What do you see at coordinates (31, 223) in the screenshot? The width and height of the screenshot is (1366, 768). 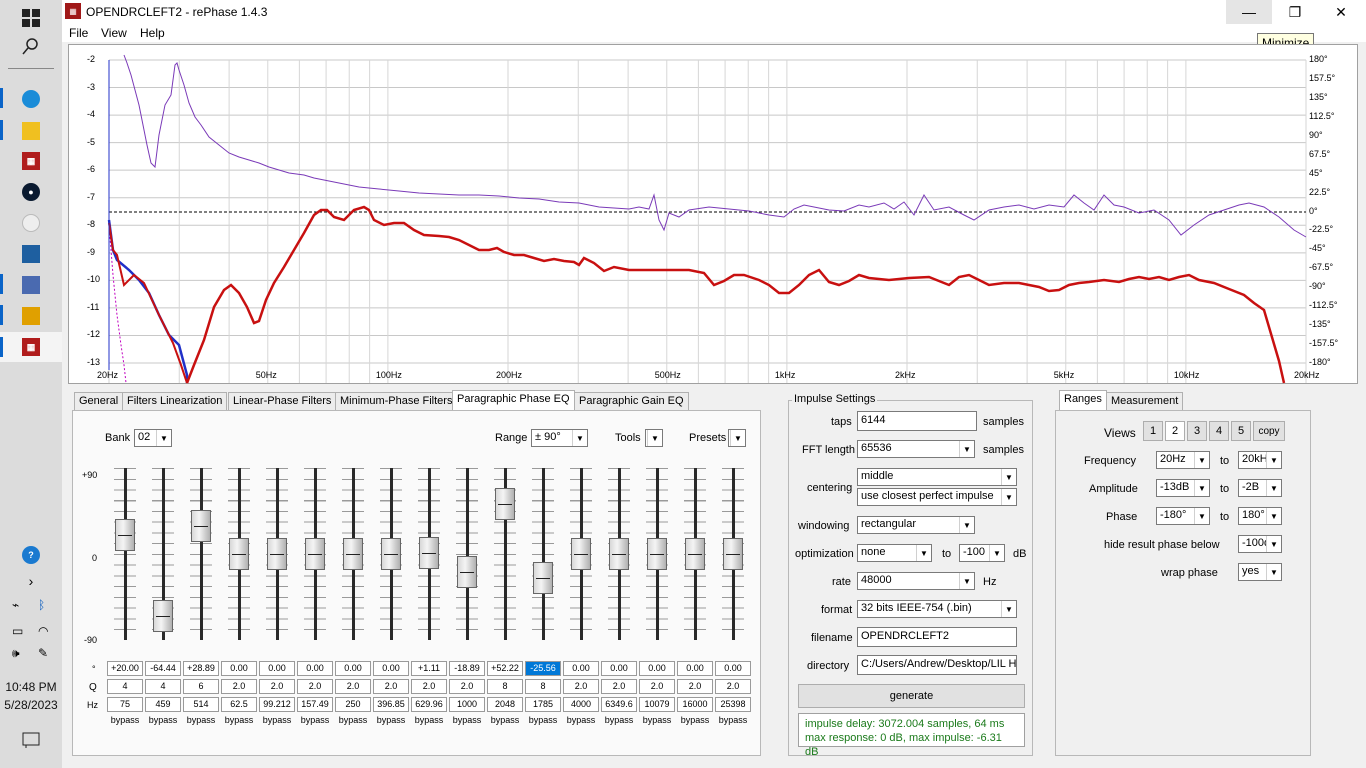 I see `taskbar-cd` at bounding box center [31, 223].